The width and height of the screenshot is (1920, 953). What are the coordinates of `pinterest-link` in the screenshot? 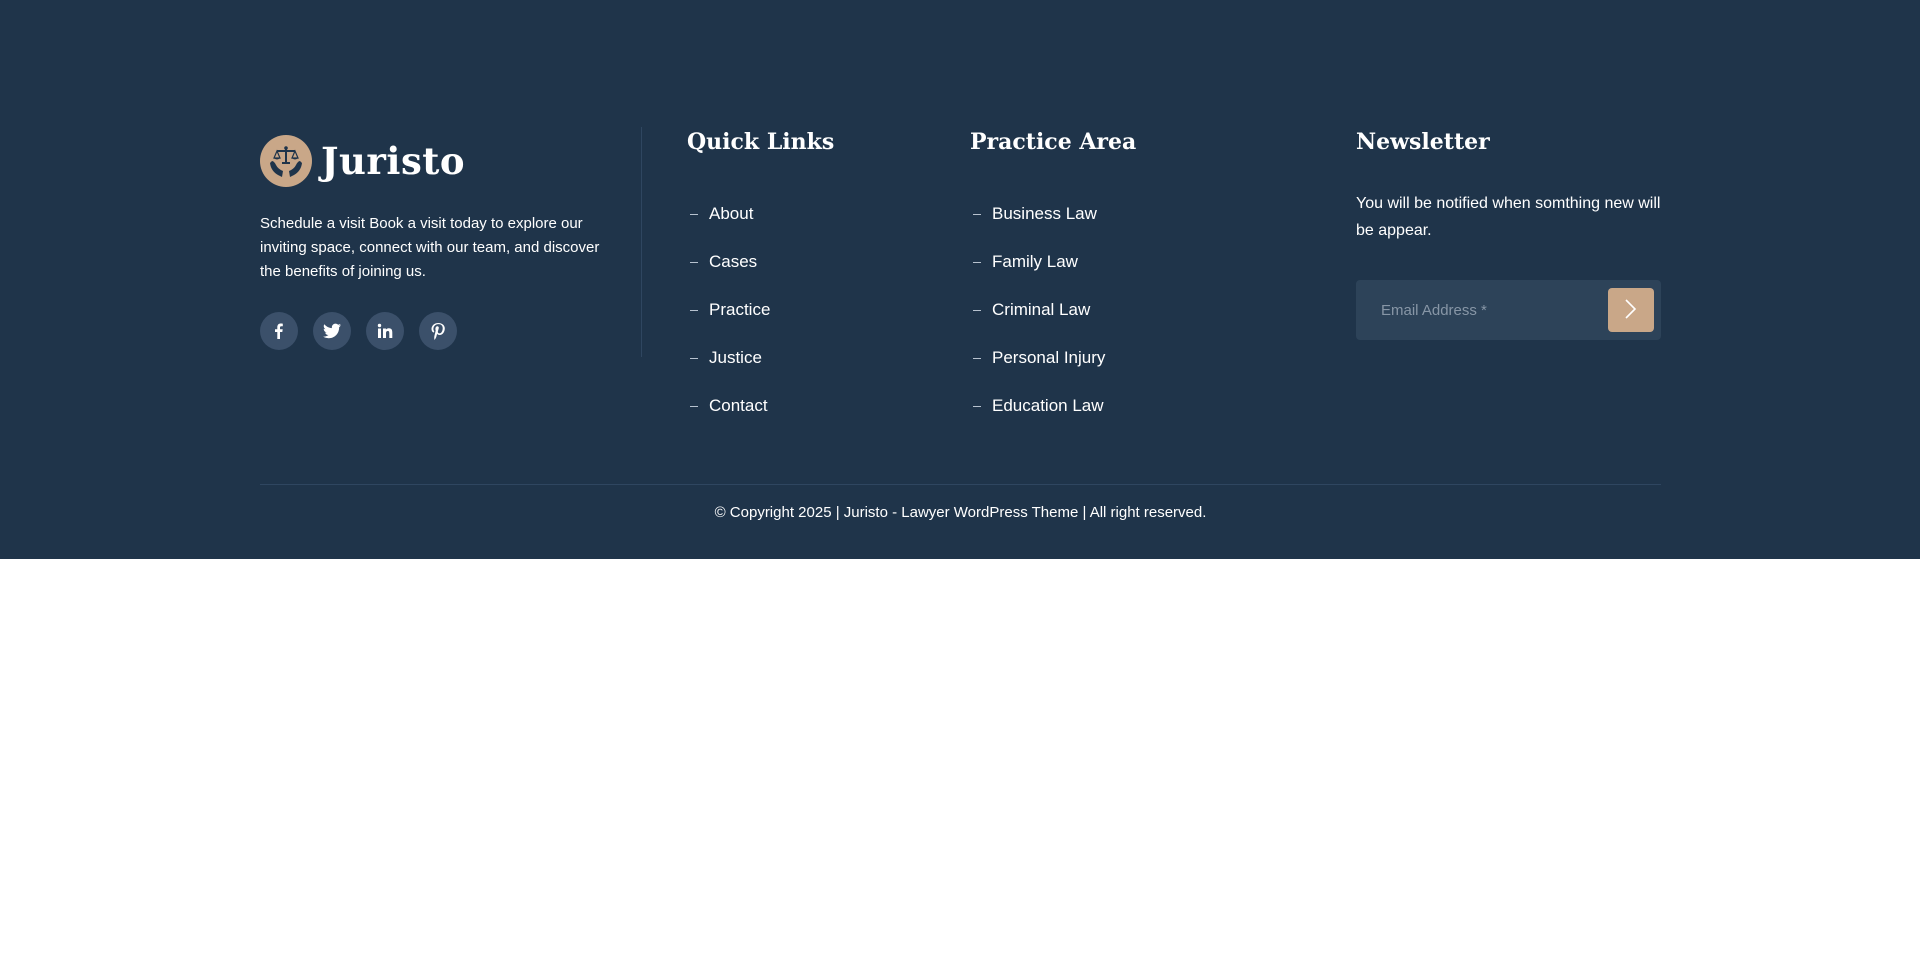 It's located at (438, 331).